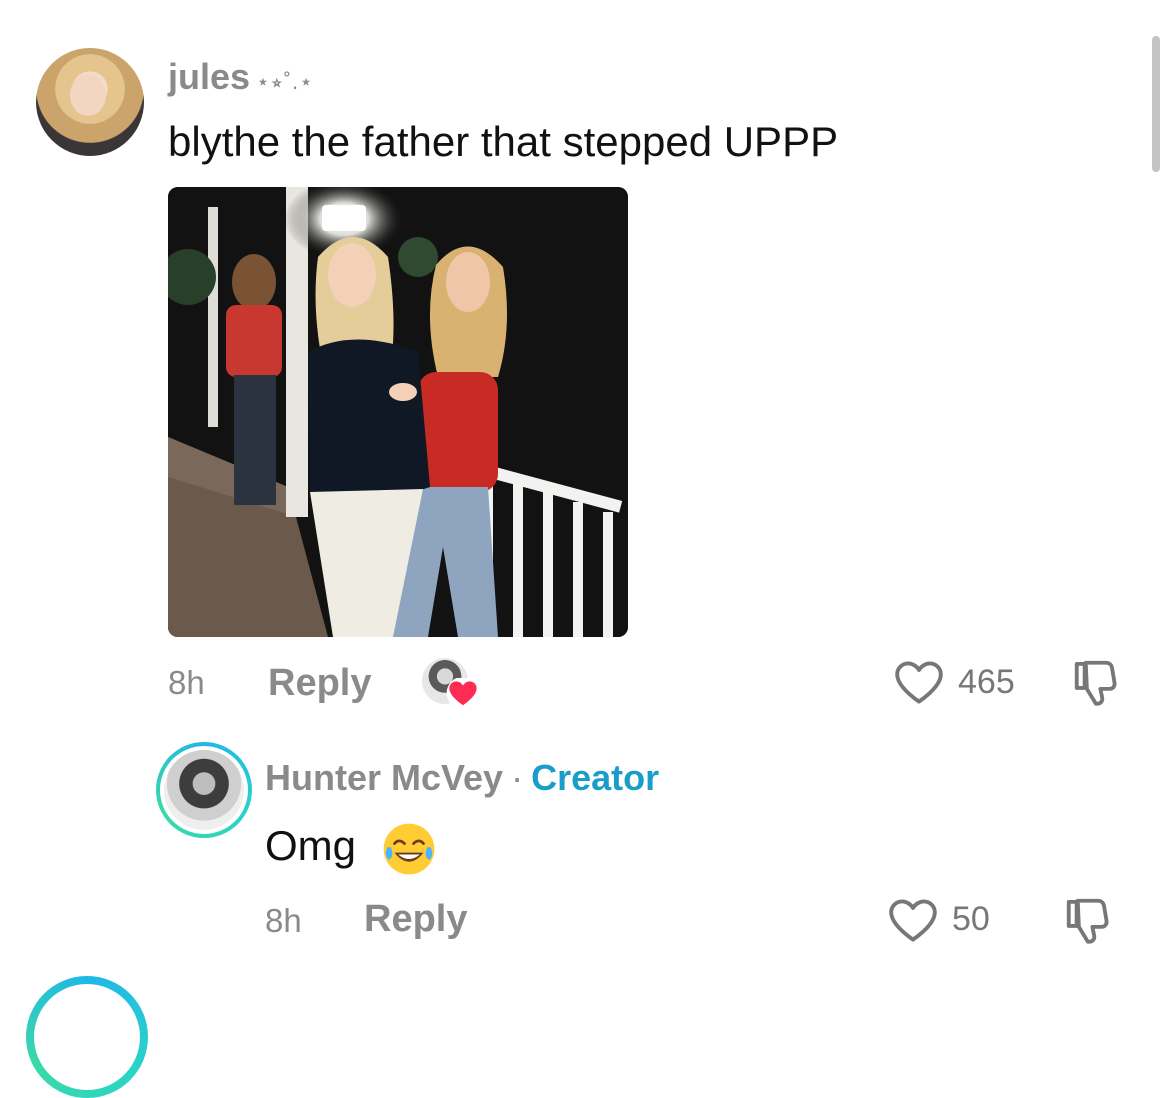  I want to click on next-comment-avatar, so click(87, 1037).